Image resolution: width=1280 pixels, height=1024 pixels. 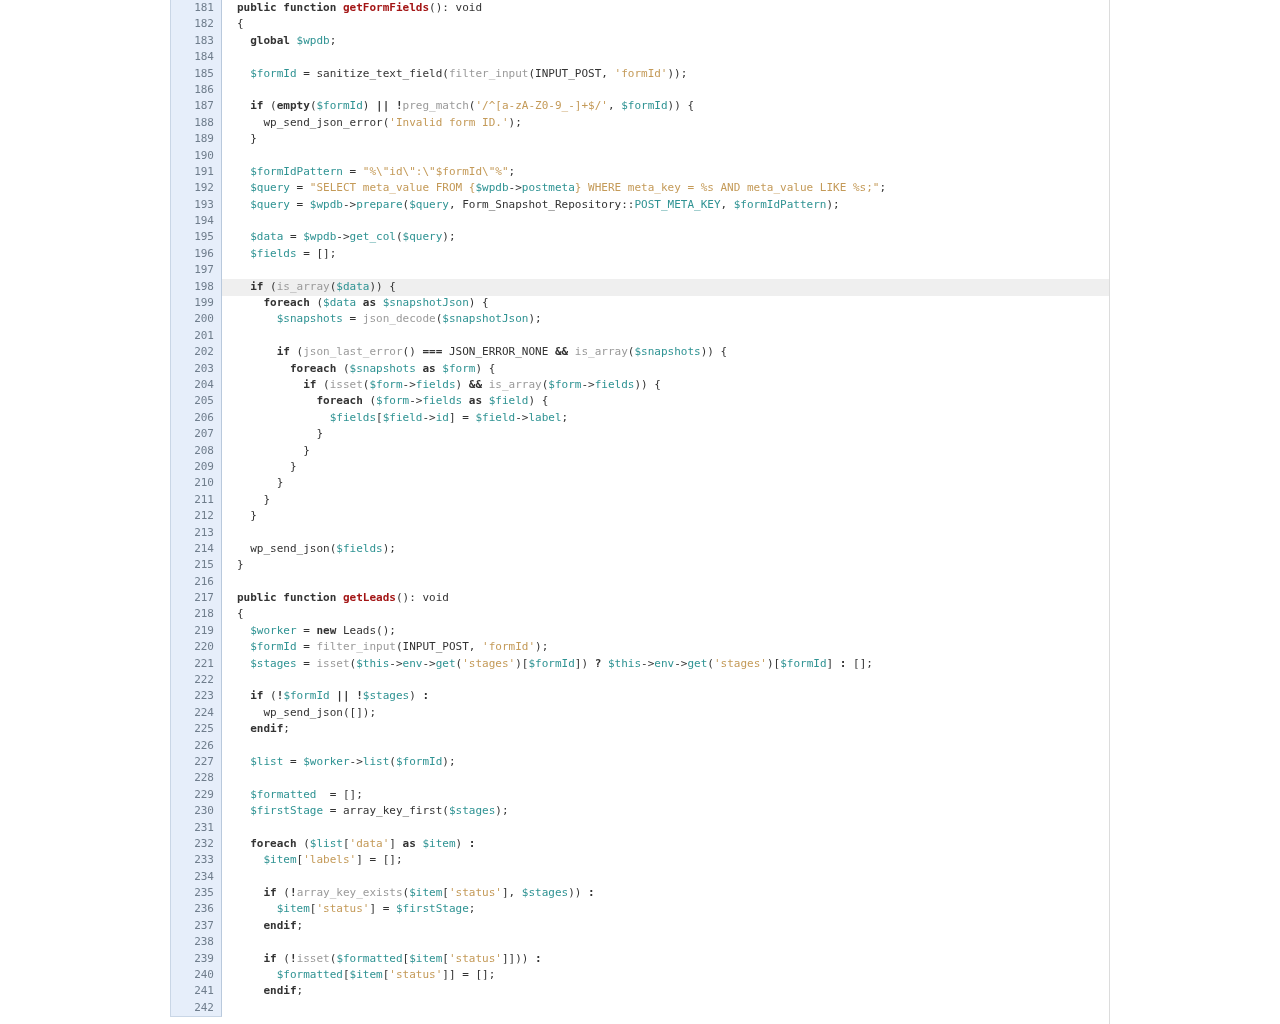 I want to click on code-line: $formId = sanitize_text_field(filter_input(INPUT_POST, 'formId'));, so click(x=469, y=73).